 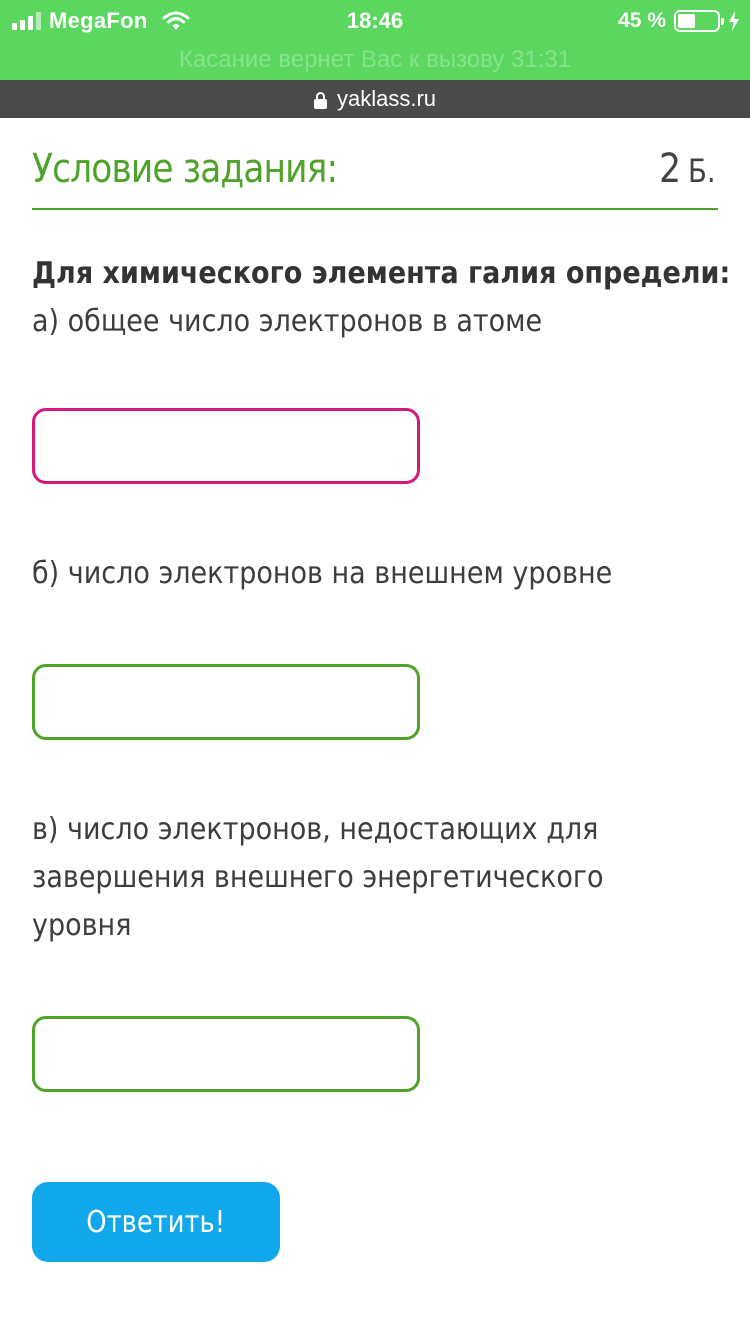 What do you see at coordinates (670, 169) in the screenshot?
I see `points-value: 2` at bounding box center [670, 169].